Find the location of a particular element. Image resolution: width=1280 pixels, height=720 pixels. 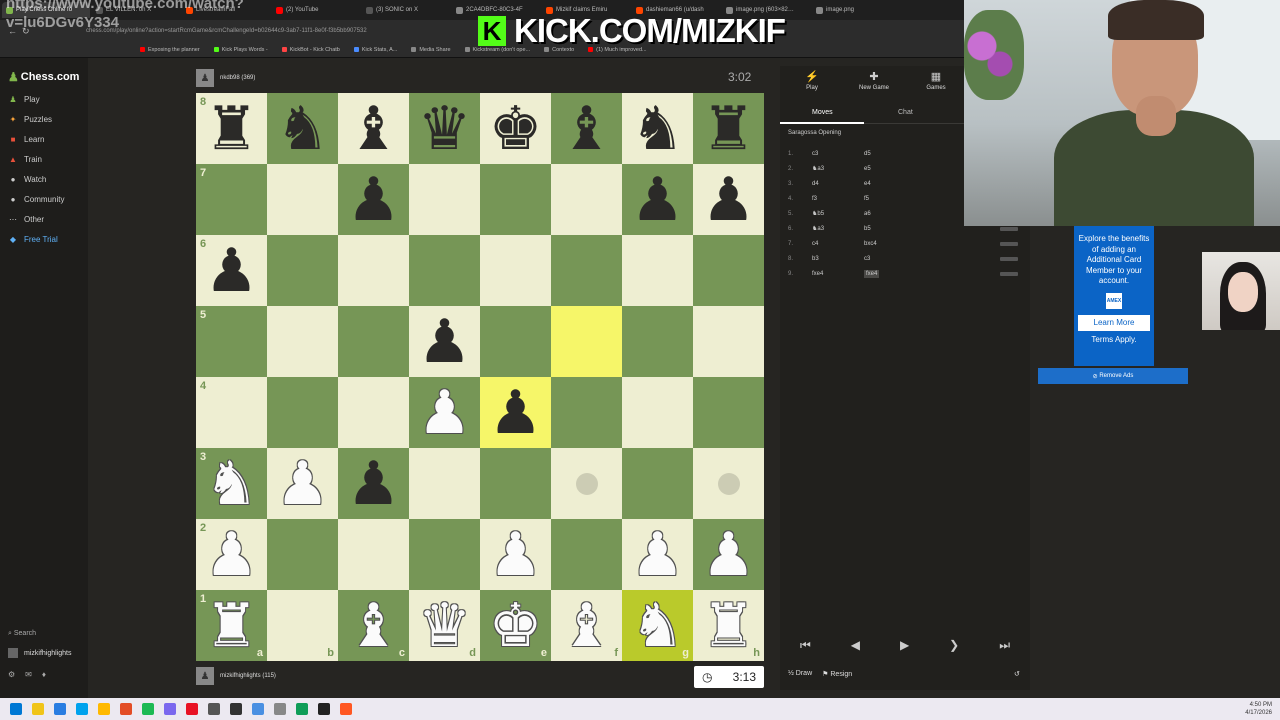

board-square-f1: f ♝ is located at coordinates (586, 625).